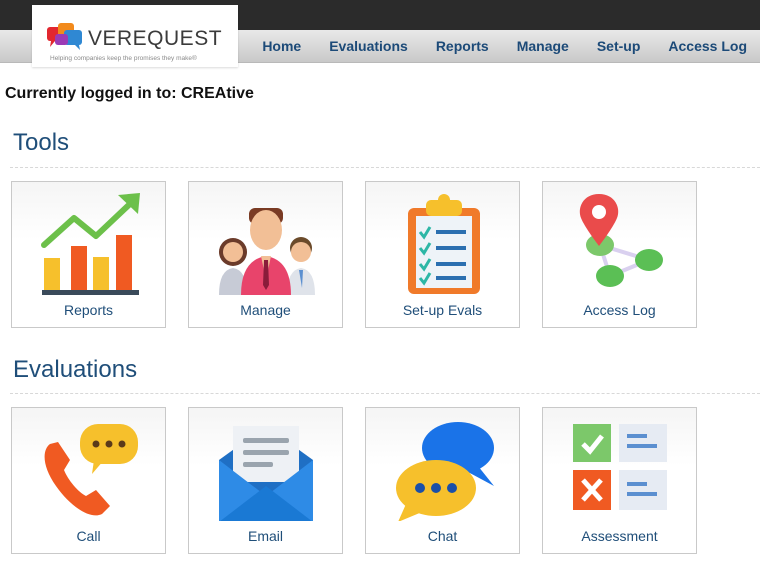 This screenshot has width=760, height=580. Describe the element at coordinates (707, 46) in the screenshot. I see `nav-access-log: Access Log` at that location.